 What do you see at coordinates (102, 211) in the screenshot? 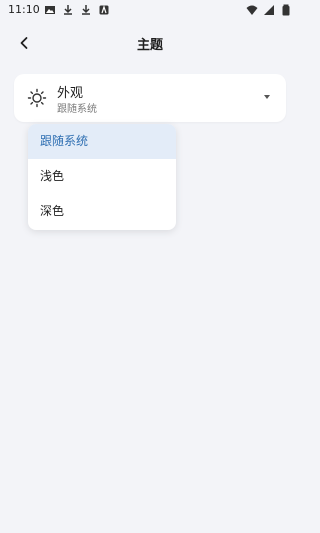
I see `menu-option-dark: 深色` at bounding box center [102, 211].